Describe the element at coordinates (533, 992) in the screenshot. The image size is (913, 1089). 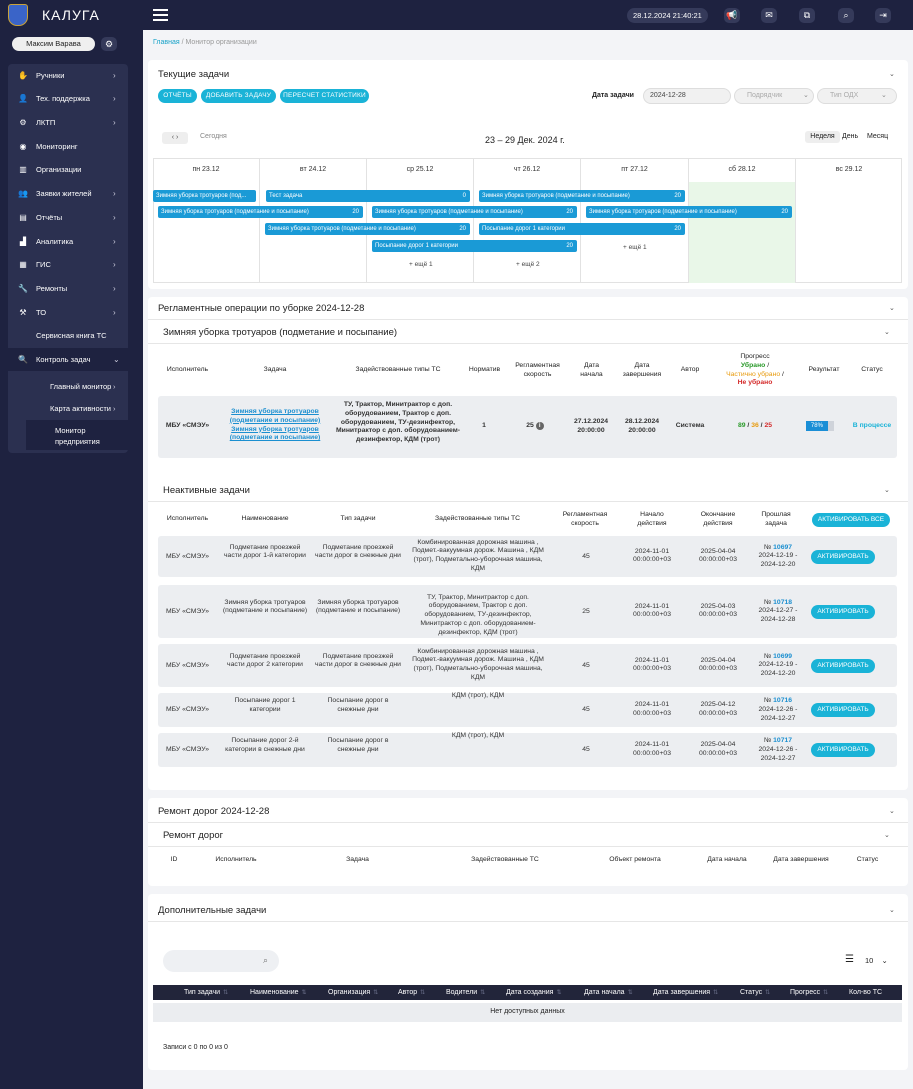
I see `extra-col-header: Дата создания ⇅` at that location.